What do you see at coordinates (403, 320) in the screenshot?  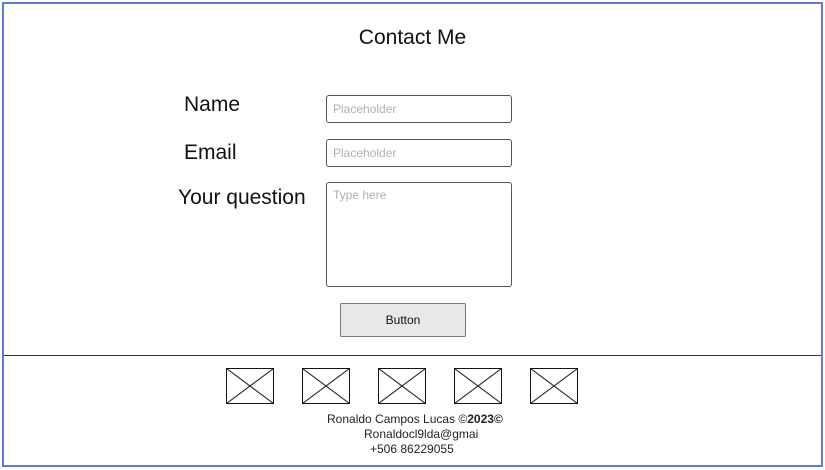 I see `submit-button: Button` at bounding box center [403, 320].